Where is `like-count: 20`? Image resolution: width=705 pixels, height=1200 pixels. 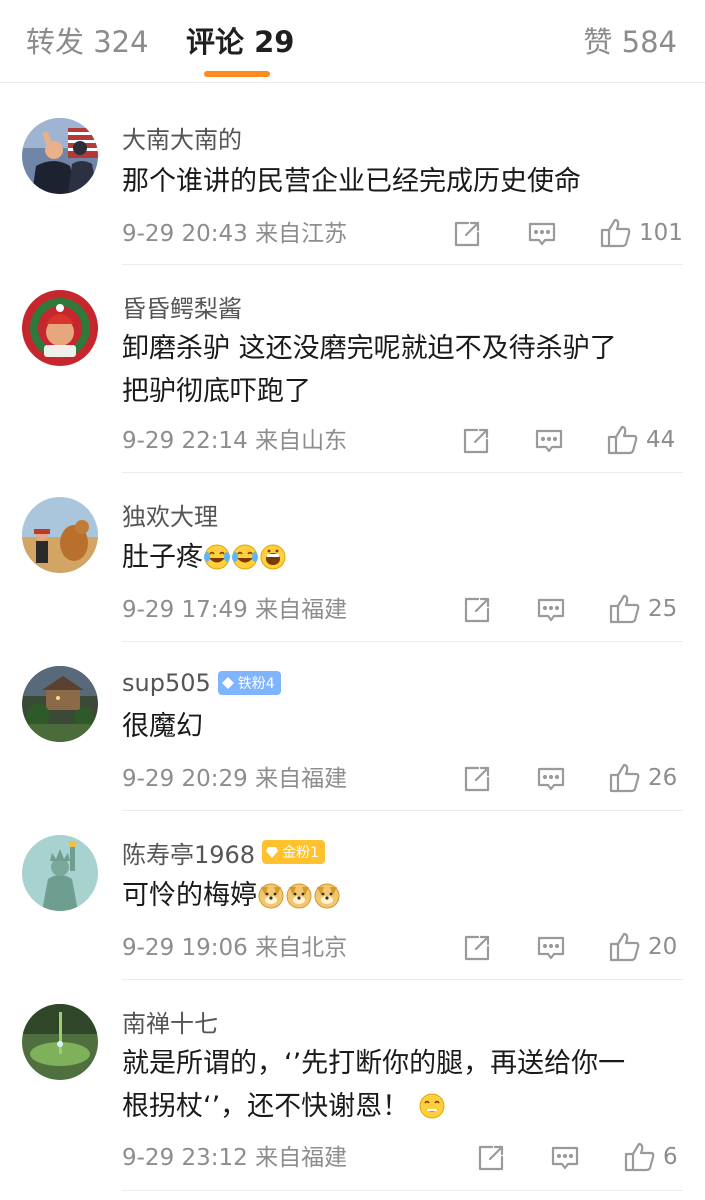
like-count: 20 is located at coordinates (663, 947).